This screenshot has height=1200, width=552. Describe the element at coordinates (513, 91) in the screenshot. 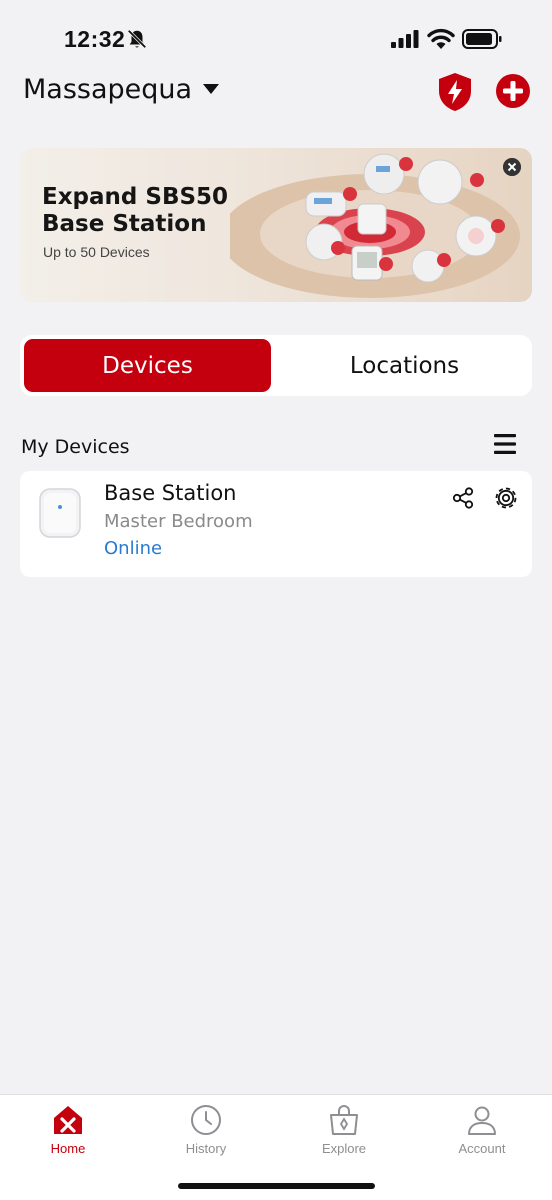

I see `plus-circle-icon` at that location.